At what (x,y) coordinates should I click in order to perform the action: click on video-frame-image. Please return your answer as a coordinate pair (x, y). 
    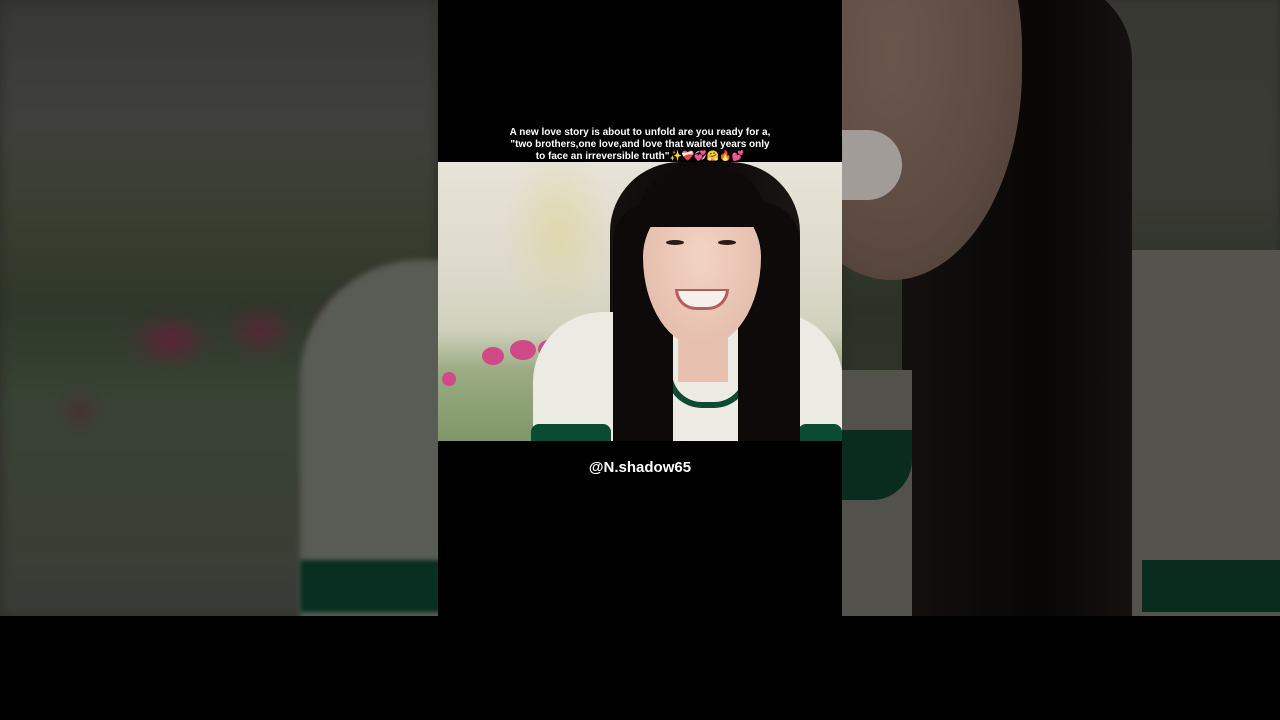
    Looking at the image, I should click on (640, 301).